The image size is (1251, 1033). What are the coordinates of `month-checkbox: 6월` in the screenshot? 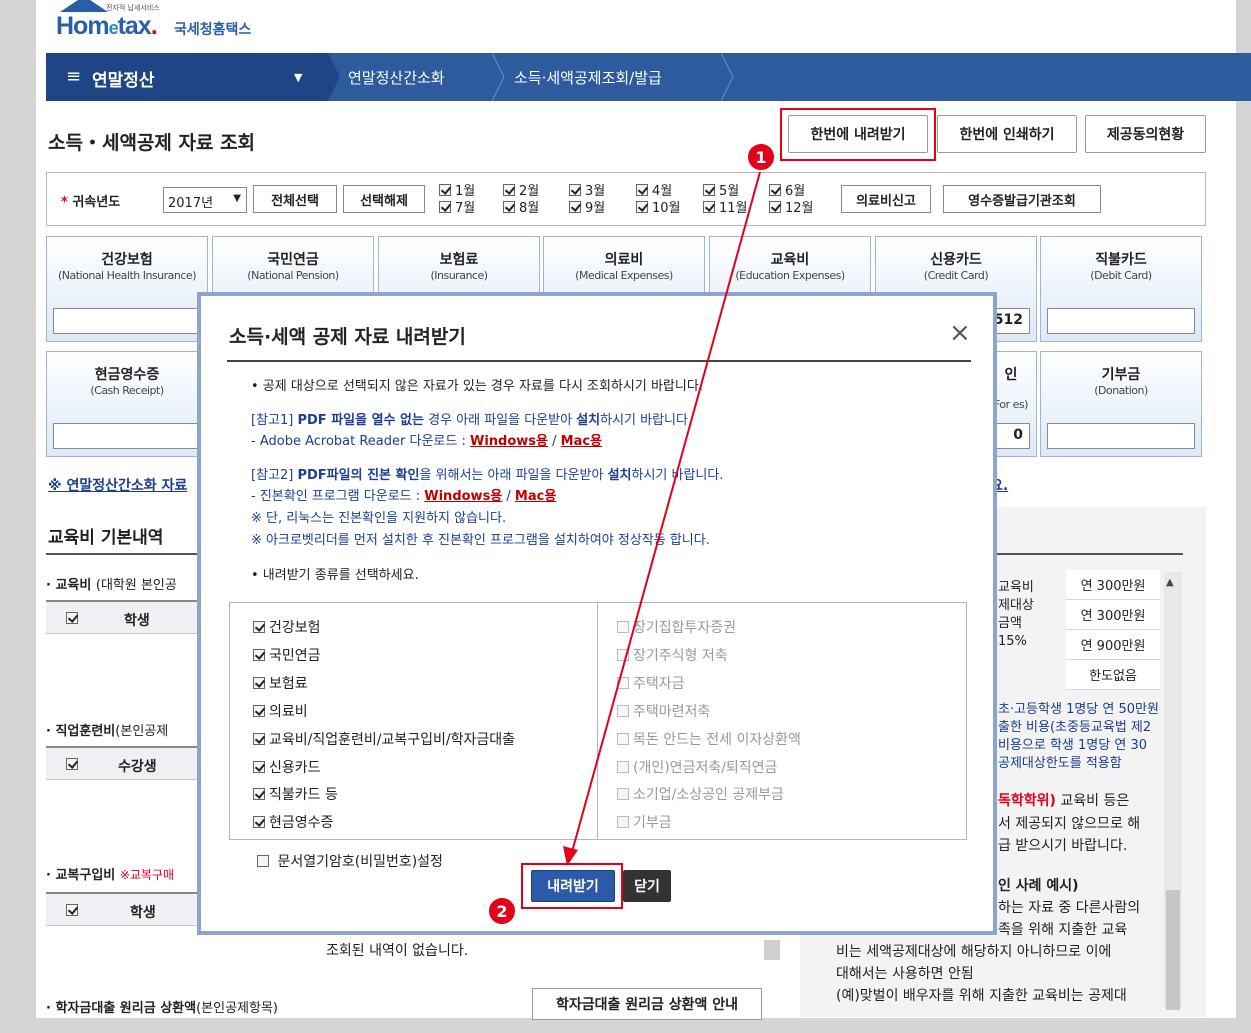 It's located at (787, 191).